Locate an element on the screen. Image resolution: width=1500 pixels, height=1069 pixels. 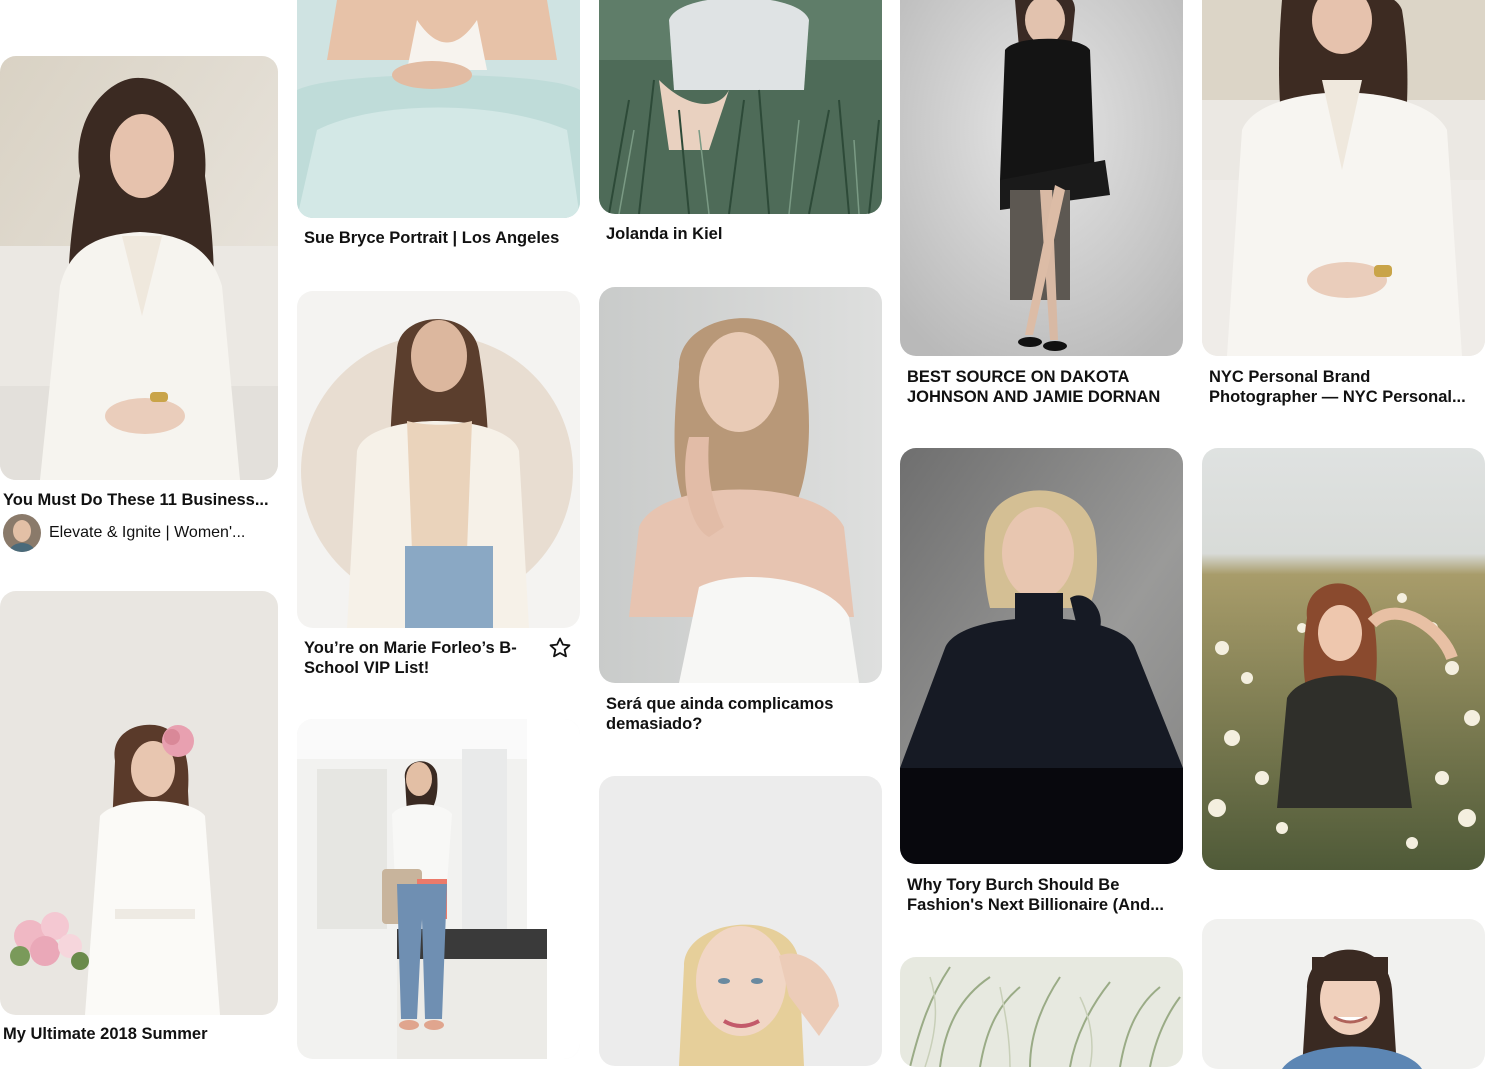
pin-image-grass-field is located at coordinates (1041, 1012).